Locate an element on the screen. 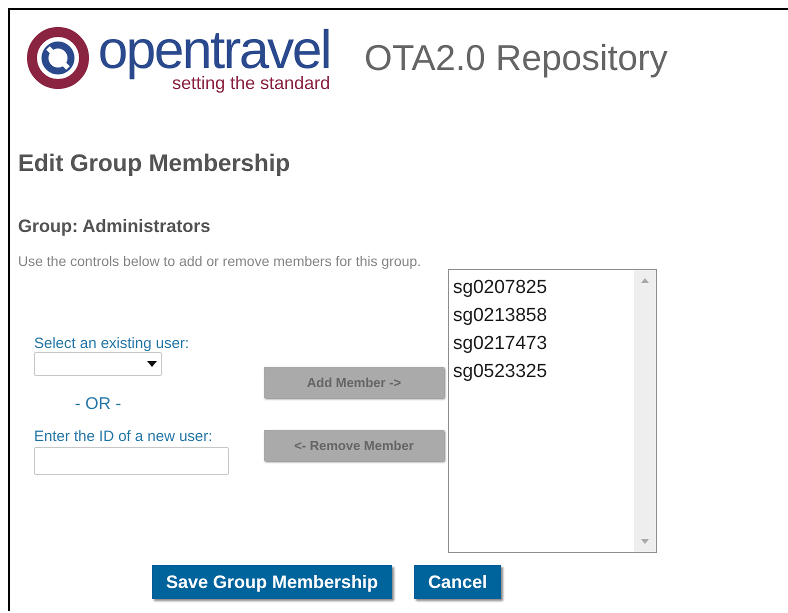 The image size is (788, 613). field-label: Enter the ID of a new user: is located at coordinates (124, 436).